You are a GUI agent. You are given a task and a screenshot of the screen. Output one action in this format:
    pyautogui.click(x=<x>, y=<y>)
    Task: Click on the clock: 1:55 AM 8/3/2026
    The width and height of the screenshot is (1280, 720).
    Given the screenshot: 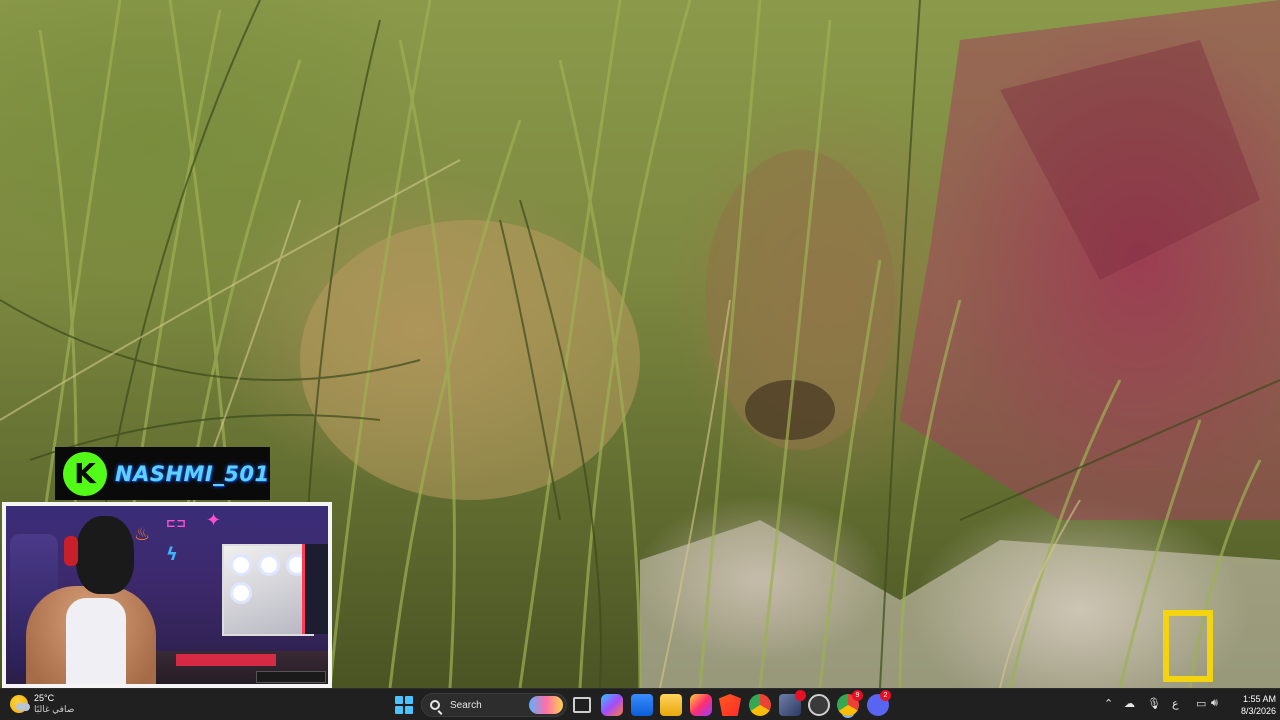 What is the action you would take?
    pyautogui.click(x=1252, y=705)
    